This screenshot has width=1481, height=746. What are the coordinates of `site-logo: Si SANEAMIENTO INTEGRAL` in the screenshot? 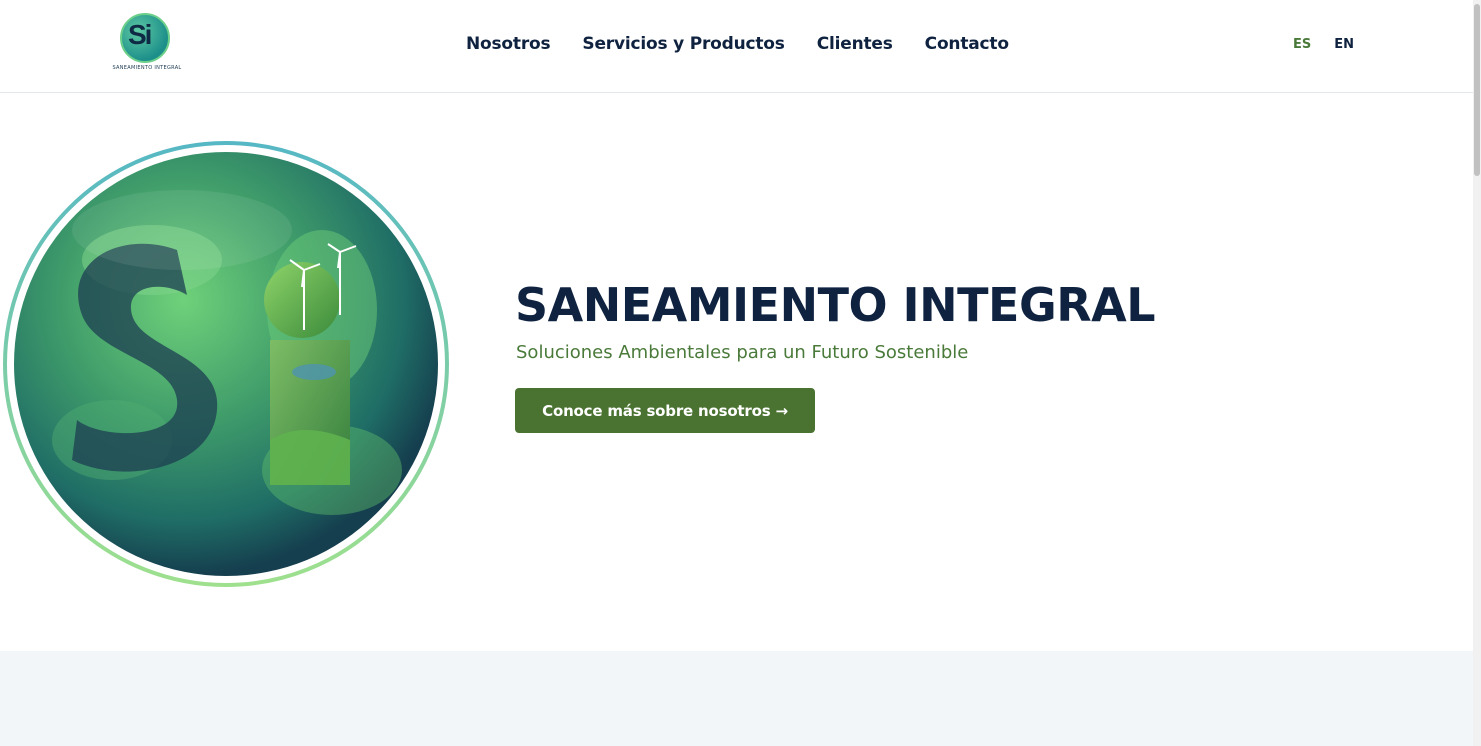 It's located at (147, 43).